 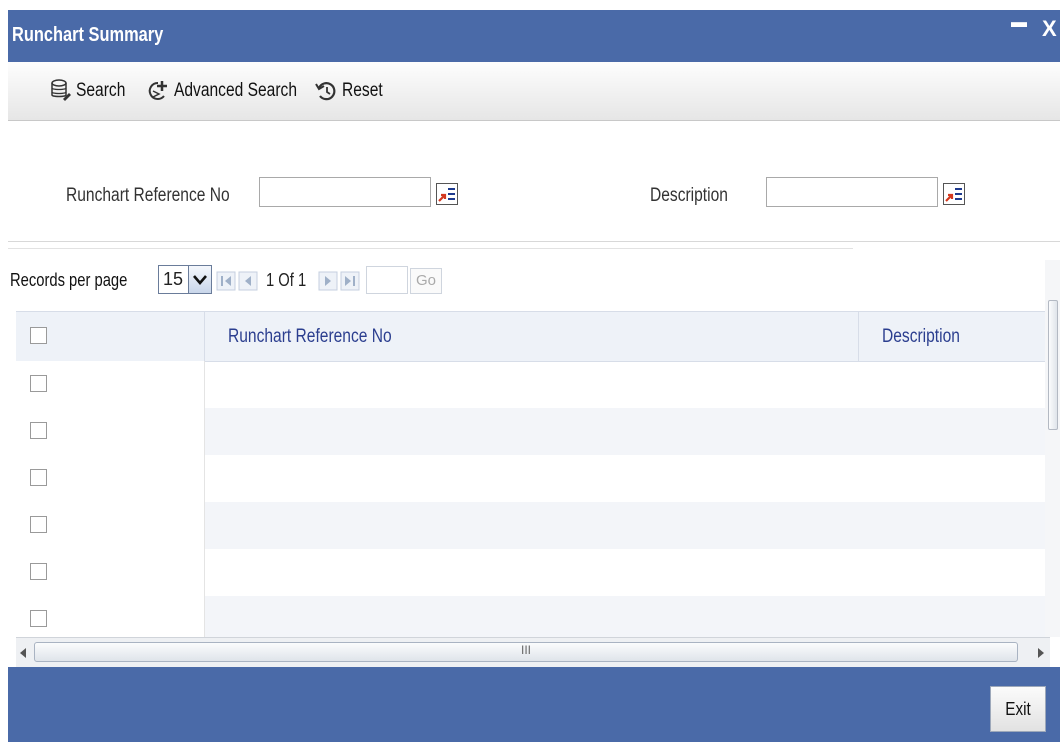 I want to click on separator, so click(x=430, y=248).